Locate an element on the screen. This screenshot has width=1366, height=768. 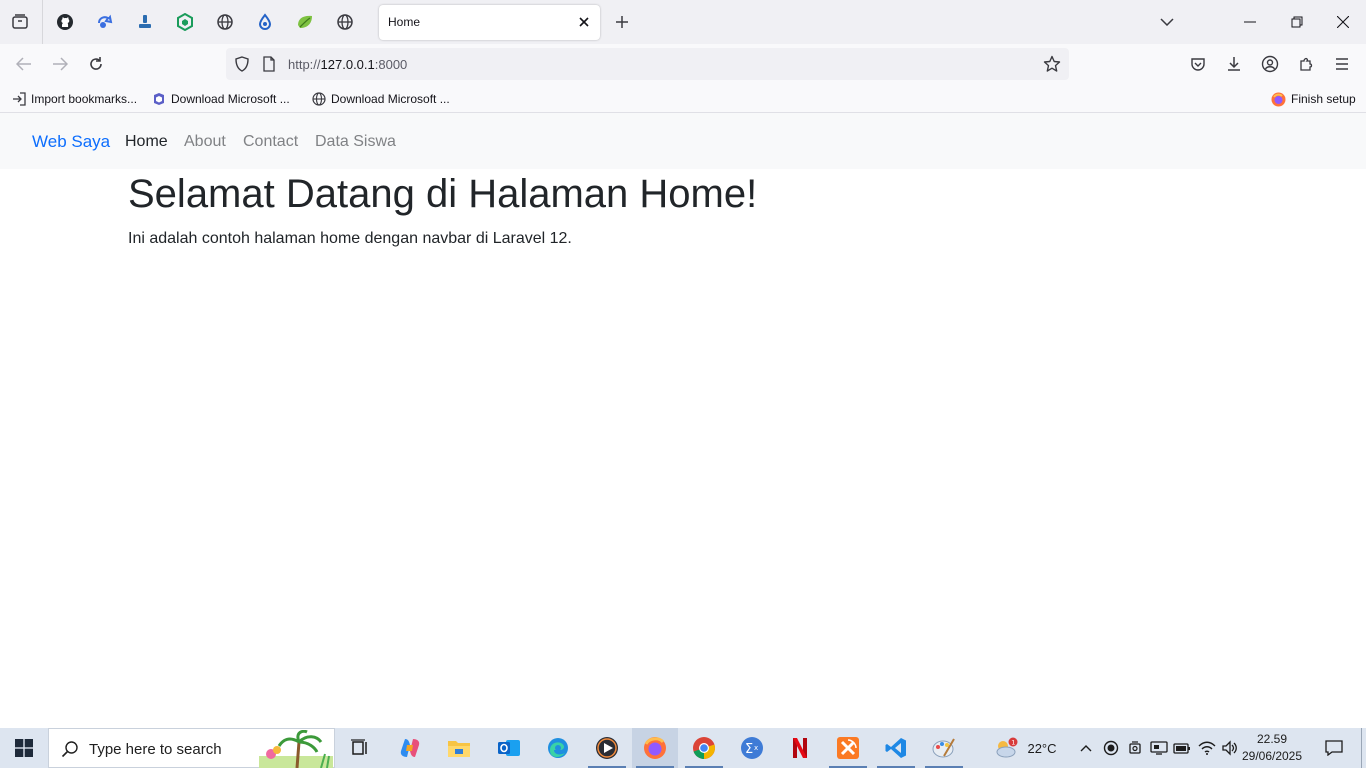
address-bar: http://127.0.0.1:8000 is located at coordinates (647, 64).